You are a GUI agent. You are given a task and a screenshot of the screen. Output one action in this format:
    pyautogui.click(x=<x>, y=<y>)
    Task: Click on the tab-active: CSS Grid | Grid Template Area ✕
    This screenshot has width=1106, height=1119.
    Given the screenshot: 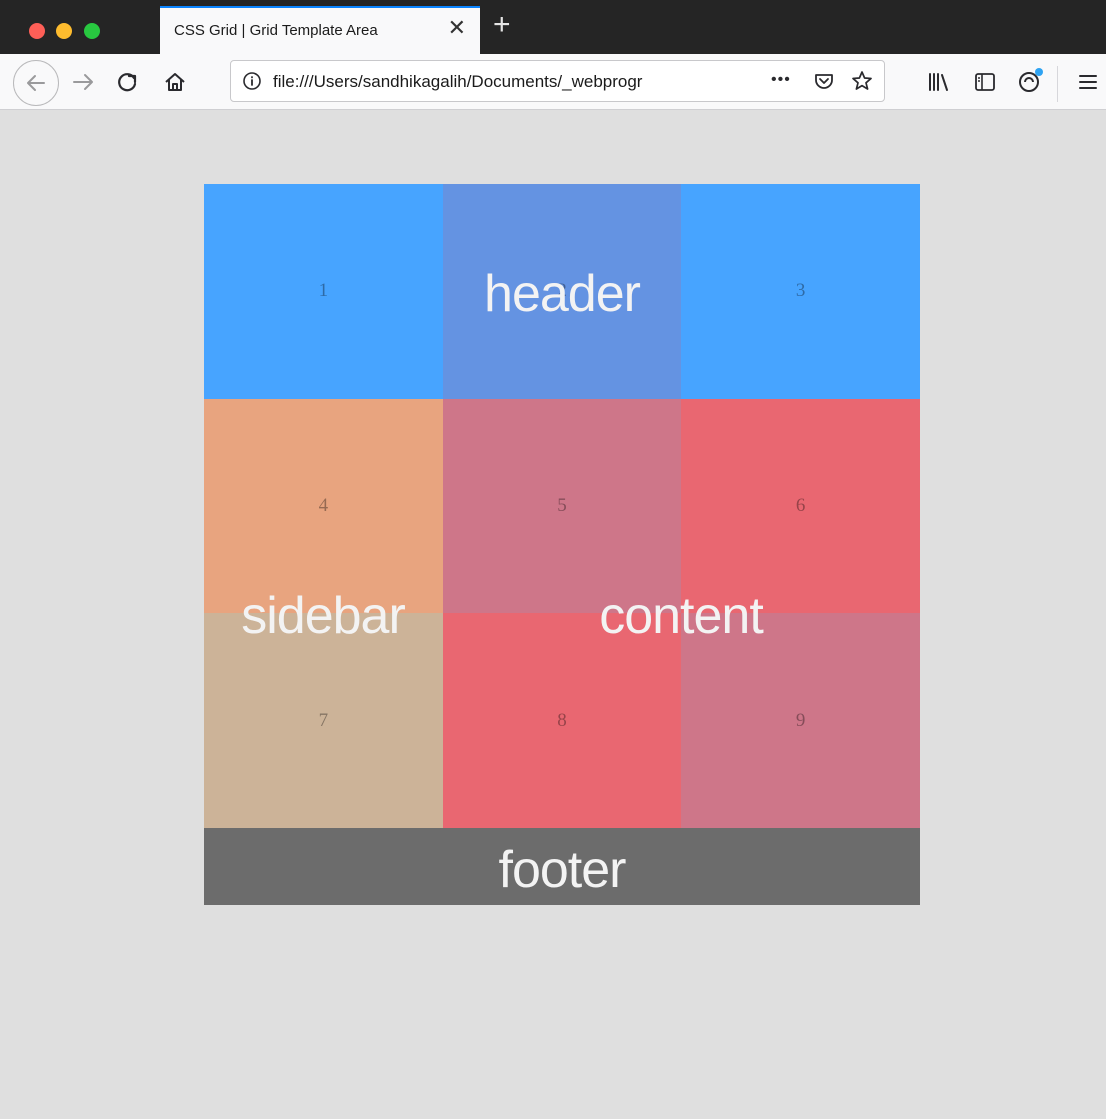 What is the action you would take?
    pyautogui.click(x=320, y=30)
    